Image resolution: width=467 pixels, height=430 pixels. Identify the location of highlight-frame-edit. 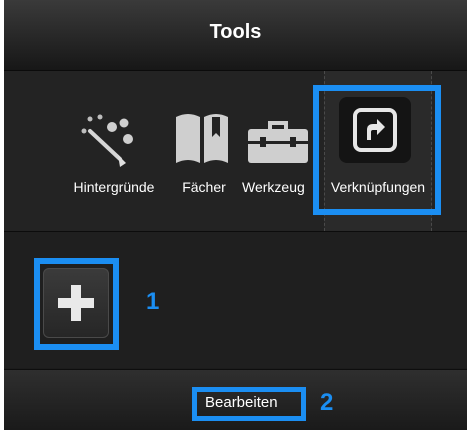
(249, 404).